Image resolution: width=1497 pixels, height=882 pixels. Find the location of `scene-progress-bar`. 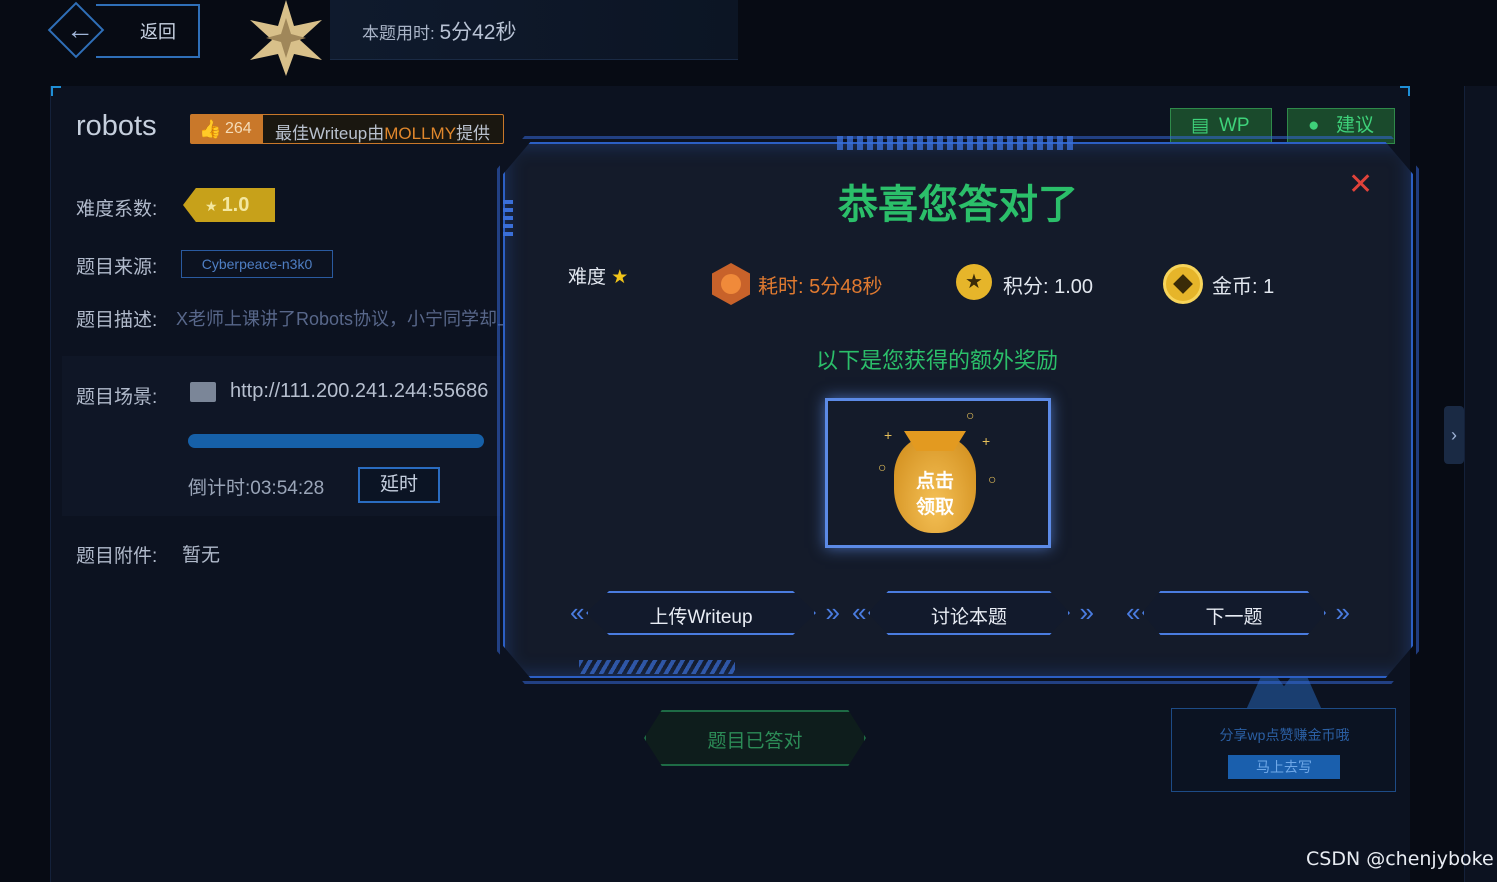

scene-progress-bar is located at coordinates (336, 441).